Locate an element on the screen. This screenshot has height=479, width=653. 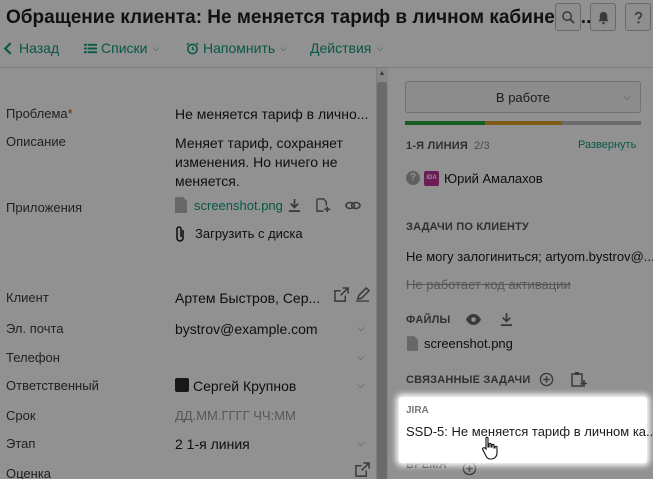
email-label: Эл. почта is located at coordinates (35, 328).